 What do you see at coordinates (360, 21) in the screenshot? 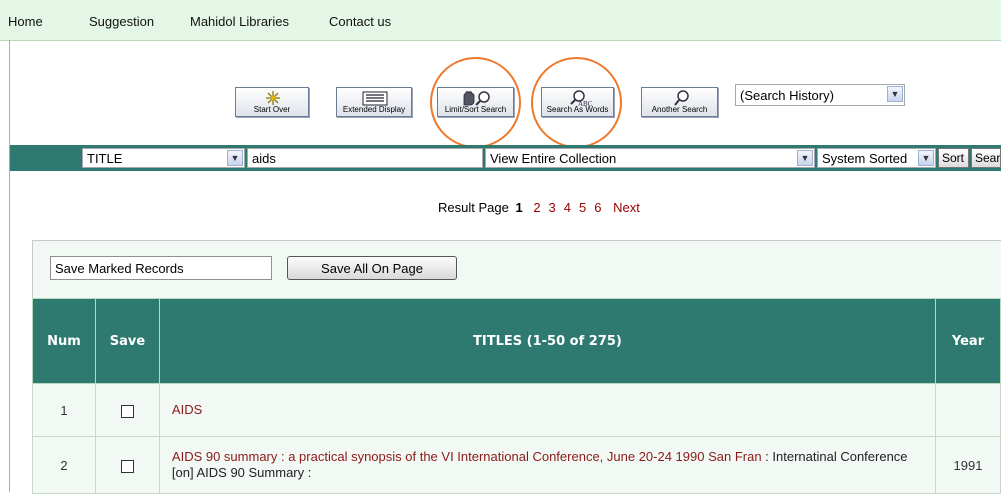
I see `nav-contact-link: Contact us` at bounding box center [360, 21].